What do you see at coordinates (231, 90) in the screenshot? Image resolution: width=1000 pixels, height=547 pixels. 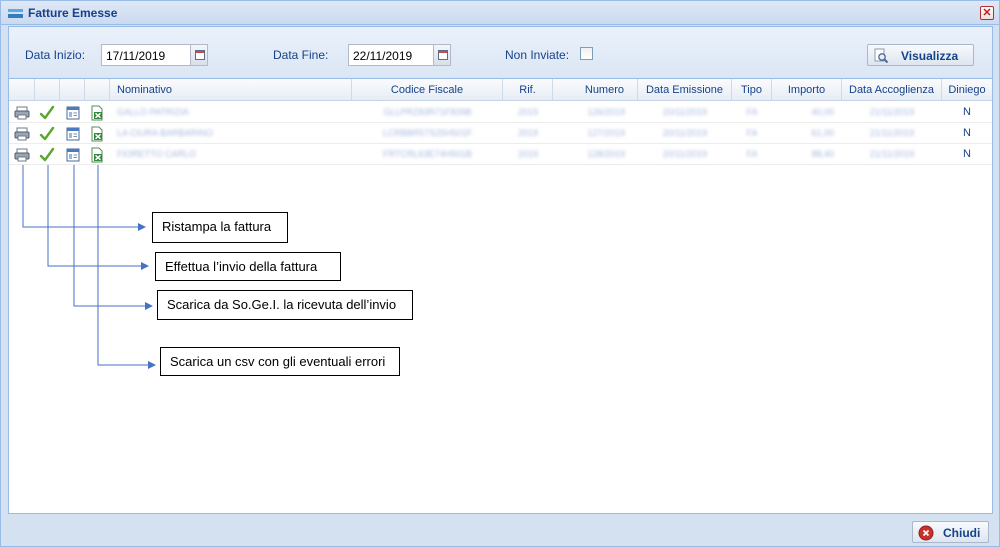 I see `col-nominativo: Nominativo` at bounding box center [231, 90].